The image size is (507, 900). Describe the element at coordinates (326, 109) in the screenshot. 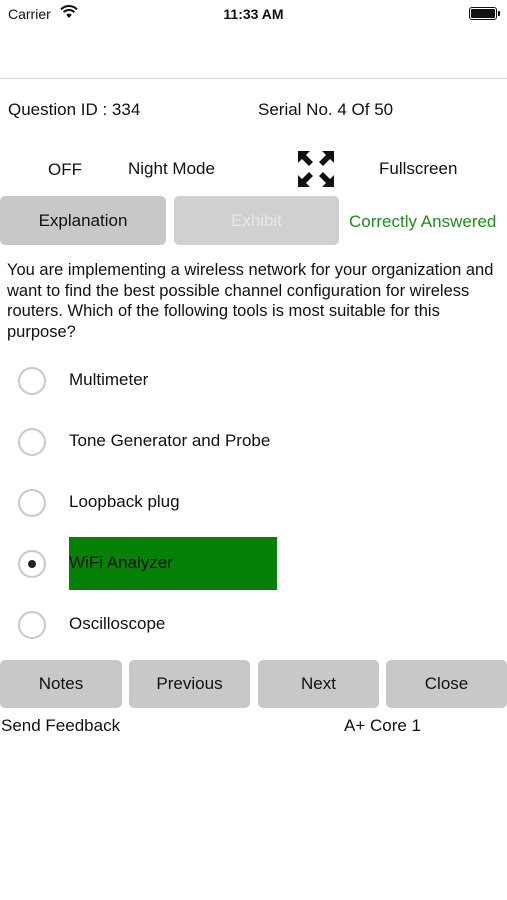

I see `serial-number: Serial No. 4 Of 50` at that location.